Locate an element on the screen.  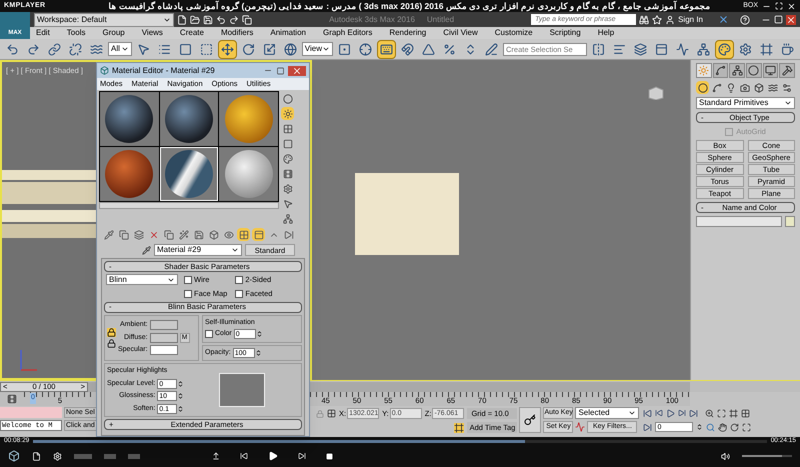
menu-item: Edit is located at coordinates (43, 33).